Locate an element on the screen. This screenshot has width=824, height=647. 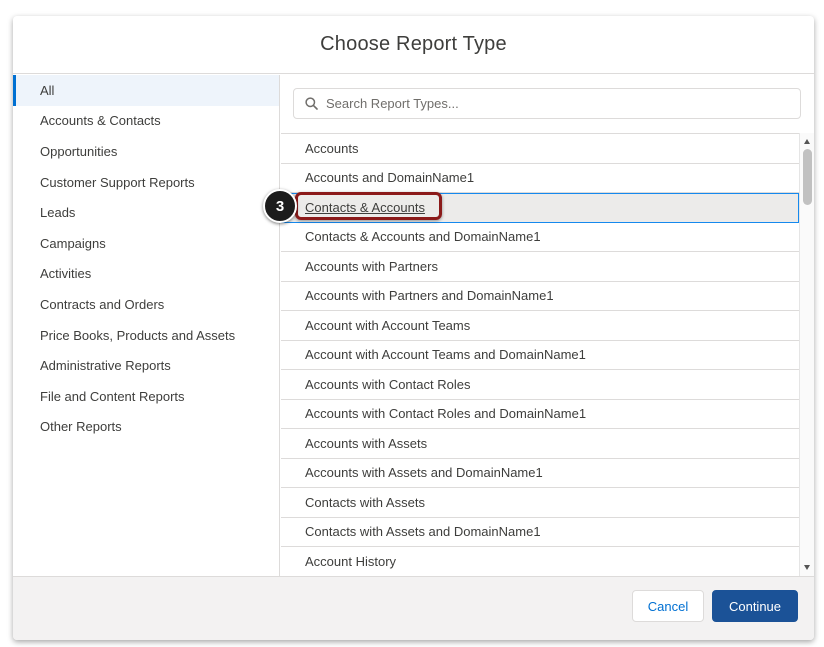
sidebar-category-item: Leads is located at coordinates (146, 212).